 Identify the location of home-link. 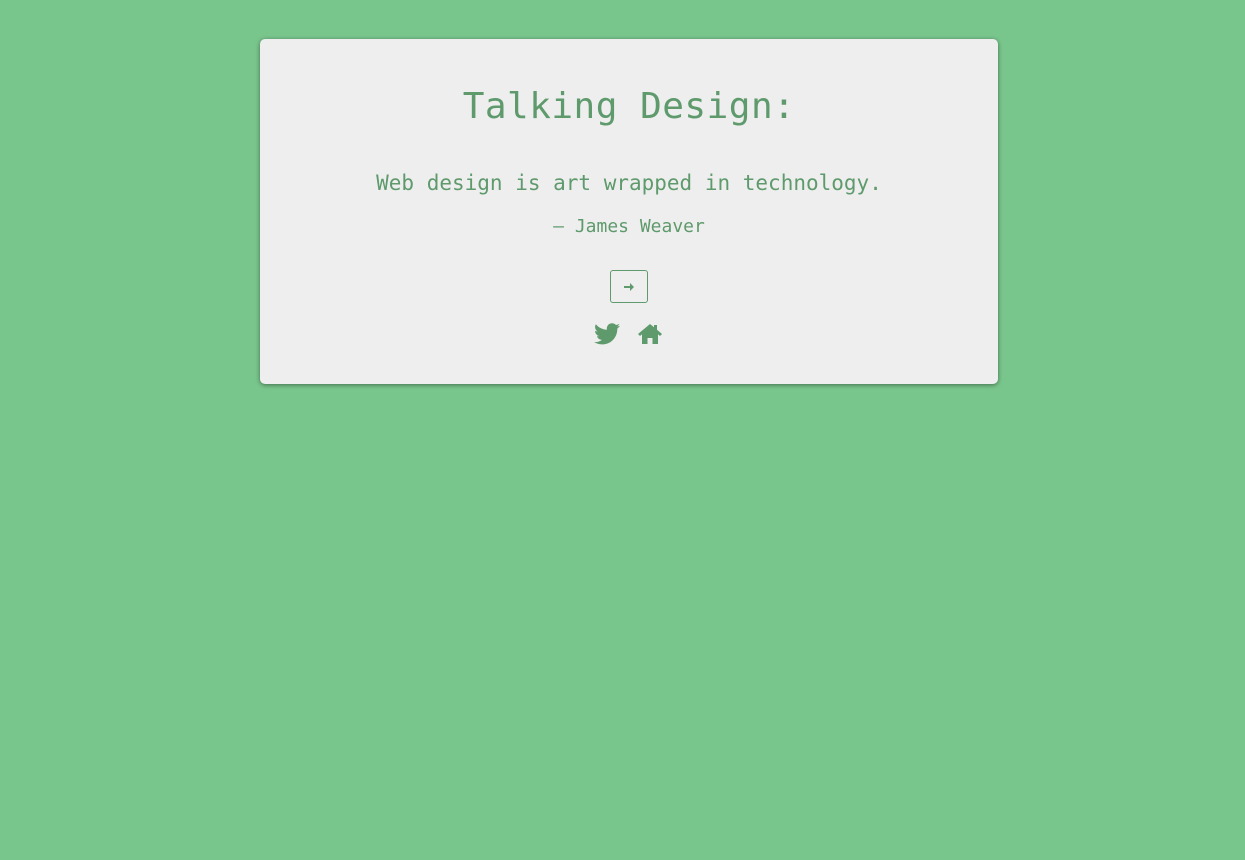
(650, 334).